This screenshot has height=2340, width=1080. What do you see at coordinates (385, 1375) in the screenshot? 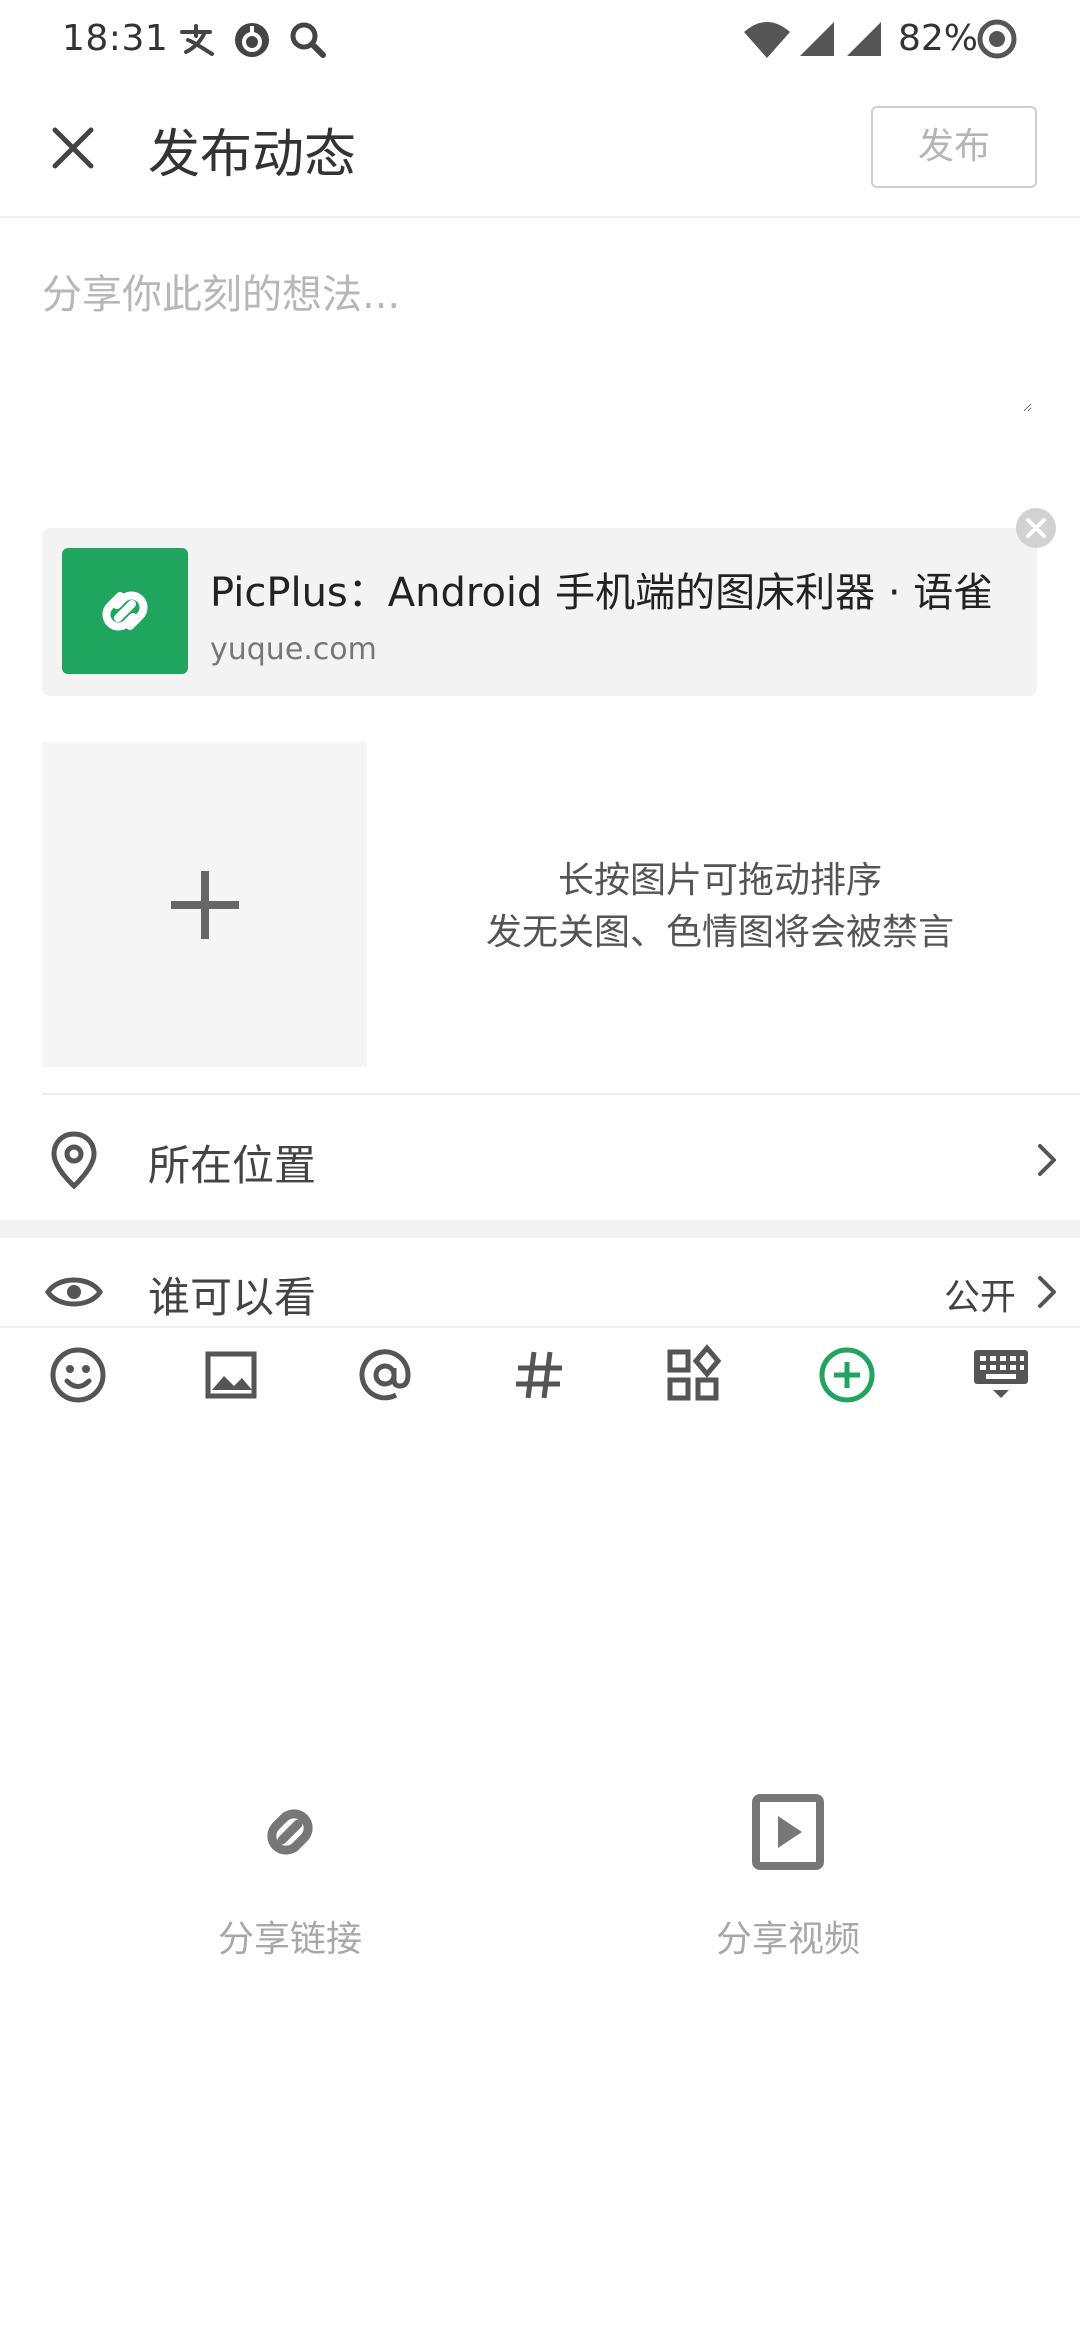
I see `at-icon` at bounding box center [385, 1375].